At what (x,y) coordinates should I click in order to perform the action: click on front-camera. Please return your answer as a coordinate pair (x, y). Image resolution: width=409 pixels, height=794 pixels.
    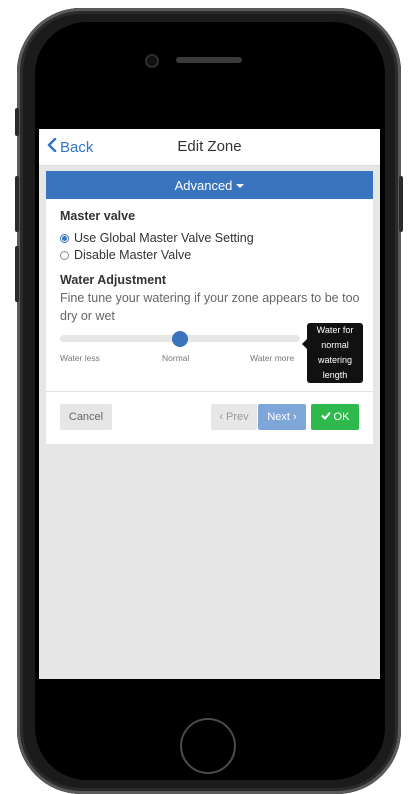
    Looking at the image, I should click on (152, 61).